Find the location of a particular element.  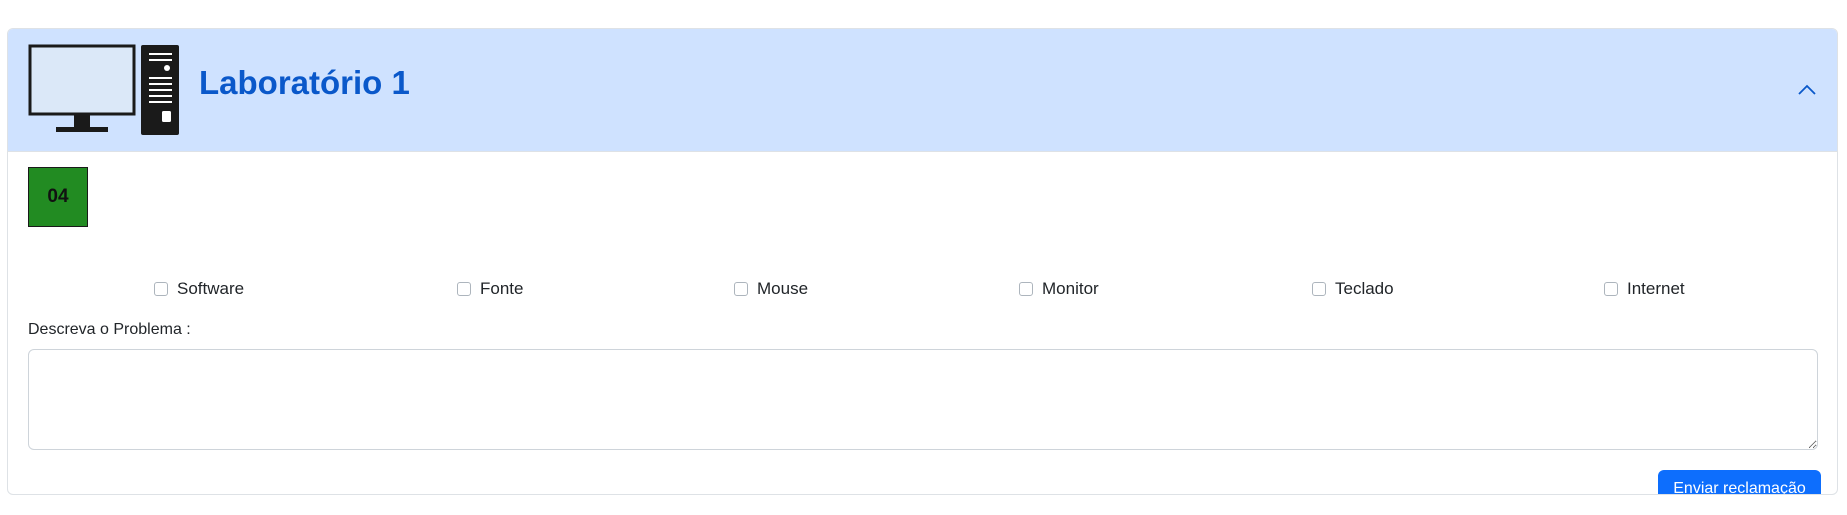

checkbox-mouse: Mouse is located at coordinates (771, 289).